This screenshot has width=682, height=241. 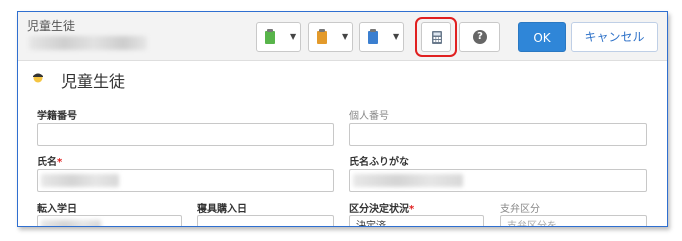 What do you see at coordinates (51, 26) in the screenshot?
I see `dialog-title: 児童生徒` at bounding box center [51, 26].